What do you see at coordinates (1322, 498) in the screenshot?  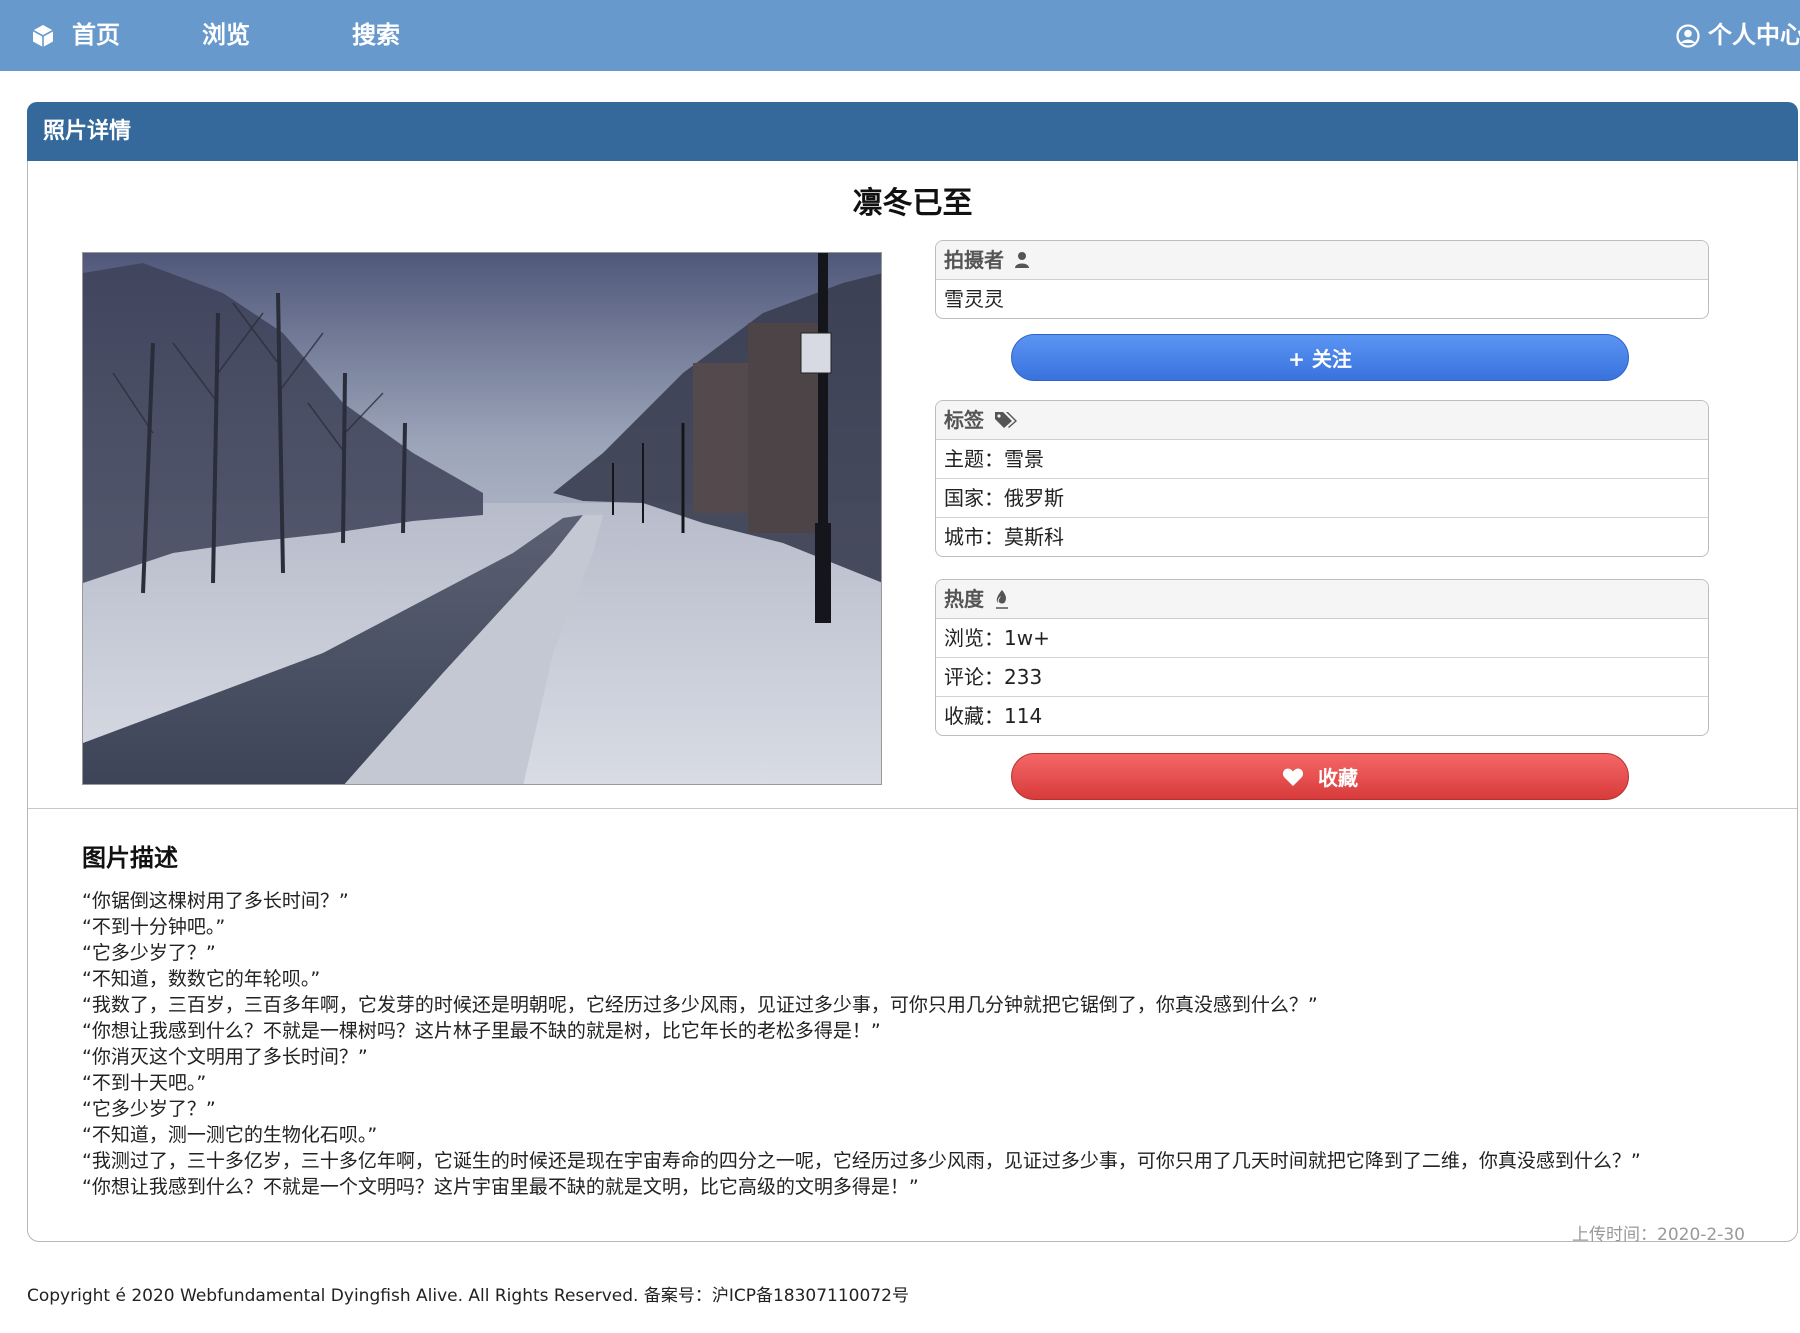 I see `tag-row-country: 国家：俄罗斯` at bounding box center [1322, 498].